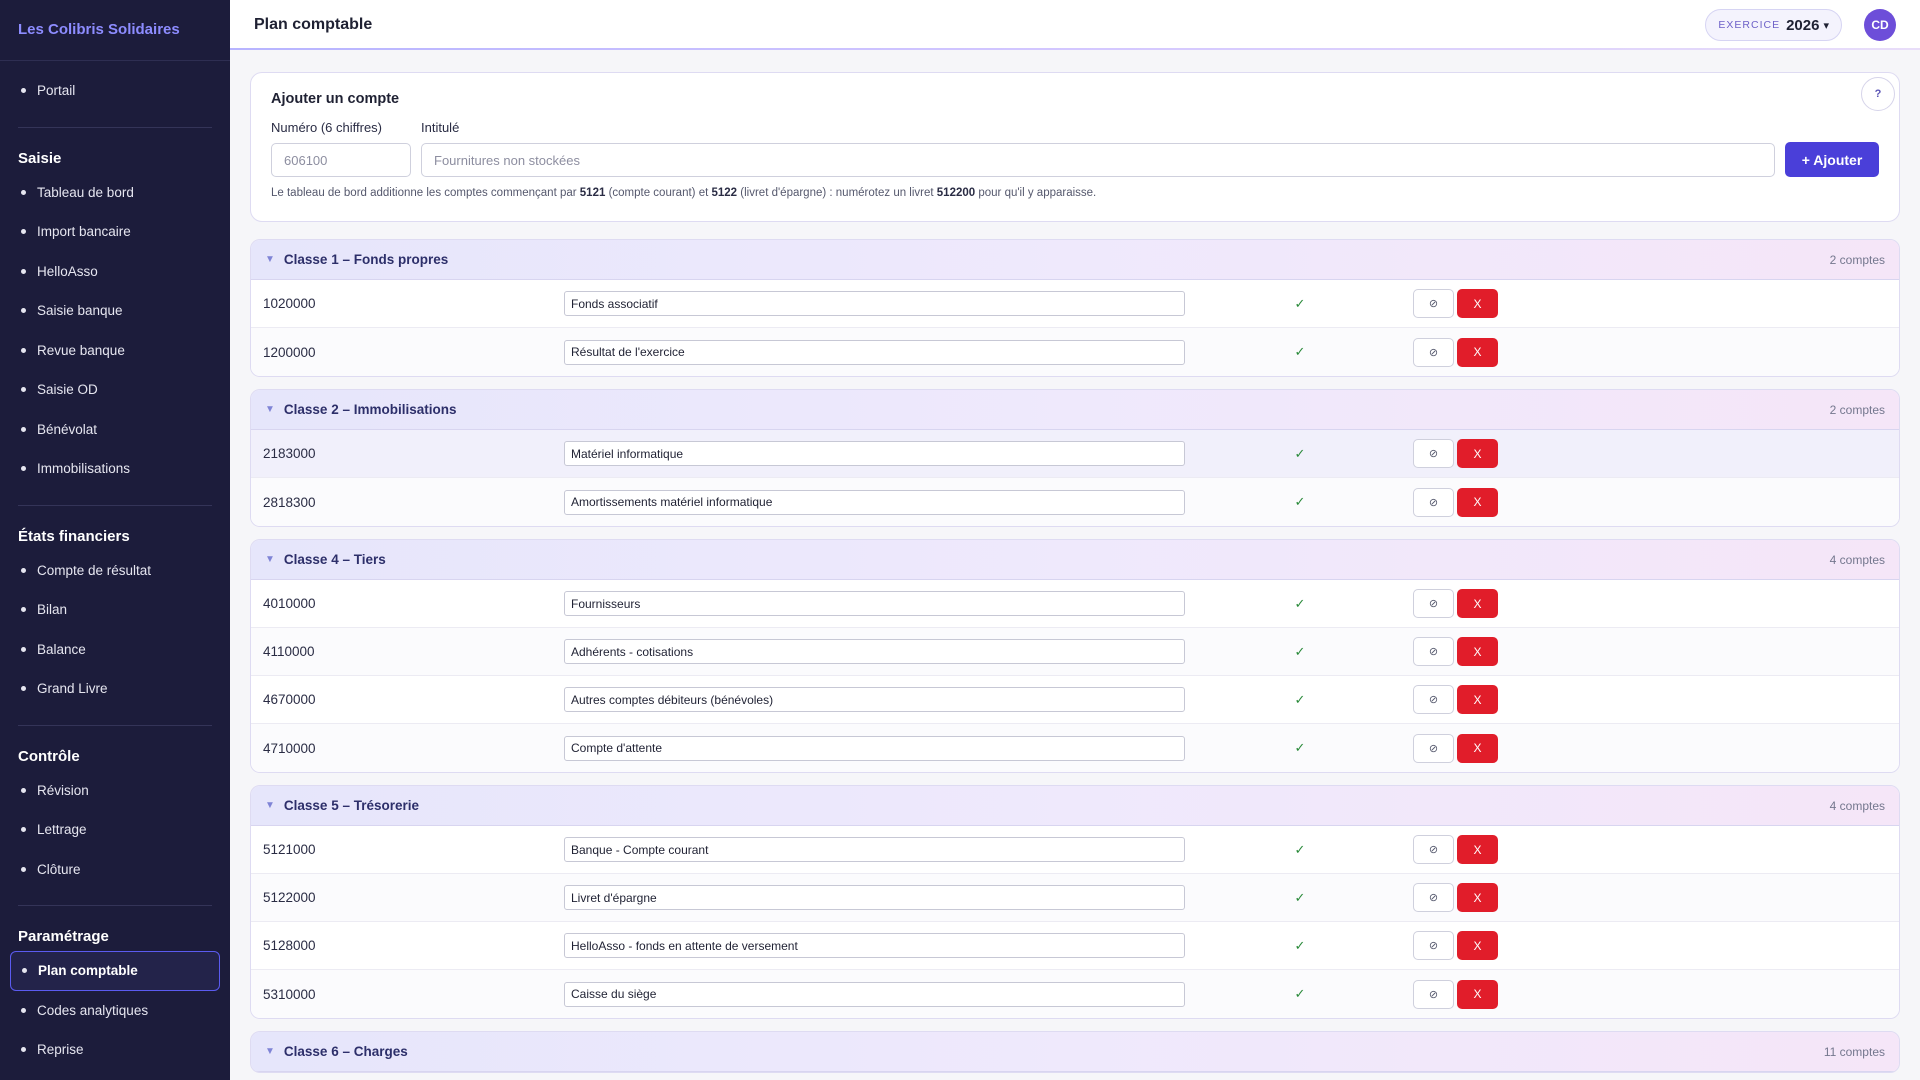  What do you see at coordinates (67, 429) in the screenshot?
I see `sidebar-item-label: Bénévolat` at bounding box center [67, 429].